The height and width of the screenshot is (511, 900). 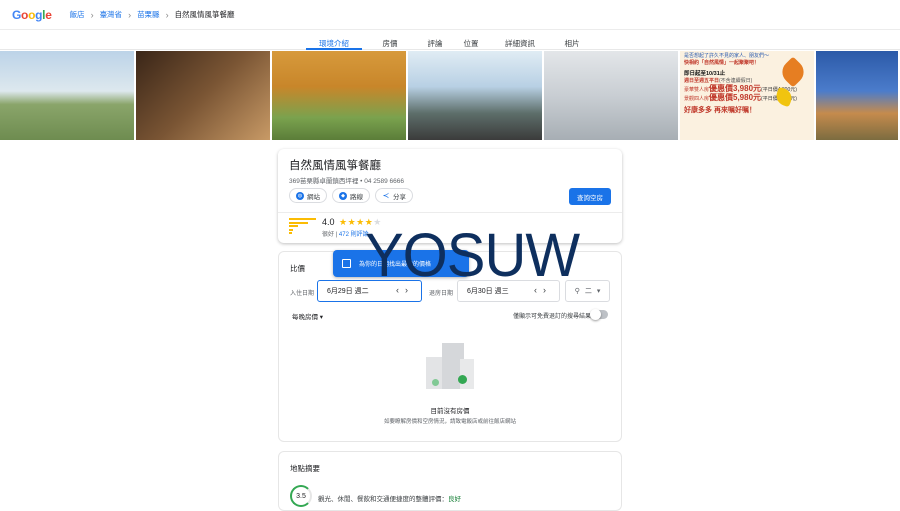 What do you see at coordinates (735, 88) in the screenshot?
I see `promo-line5-price: 優惠價3,980元` at bounding box center [735, 88].